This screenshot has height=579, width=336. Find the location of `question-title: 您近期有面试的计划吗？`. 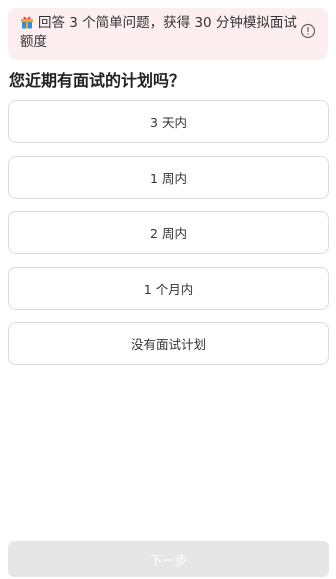

question-title: 您近期有面试的计划吗？ is located at coordinates (97, 80).